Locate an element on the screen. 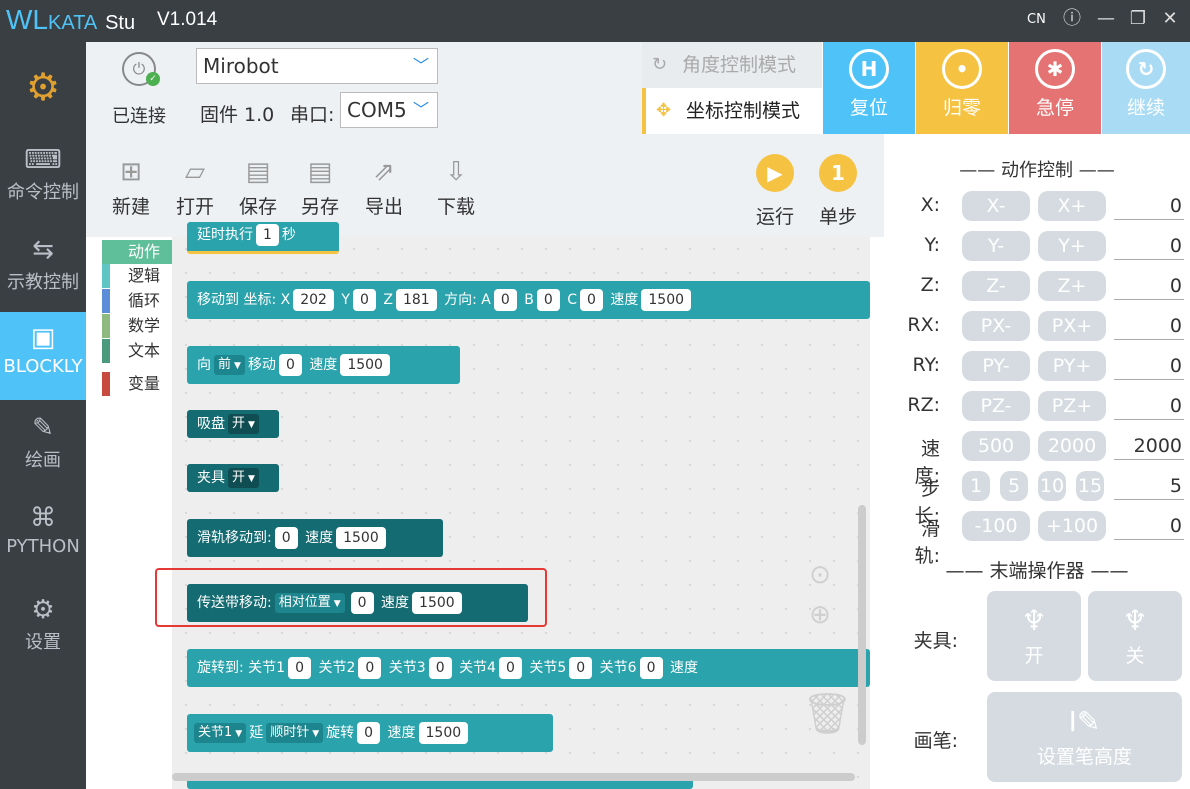 This screenshot has width=1190, height=789. step-1-button: 1 is located at coordinates (976, 486).